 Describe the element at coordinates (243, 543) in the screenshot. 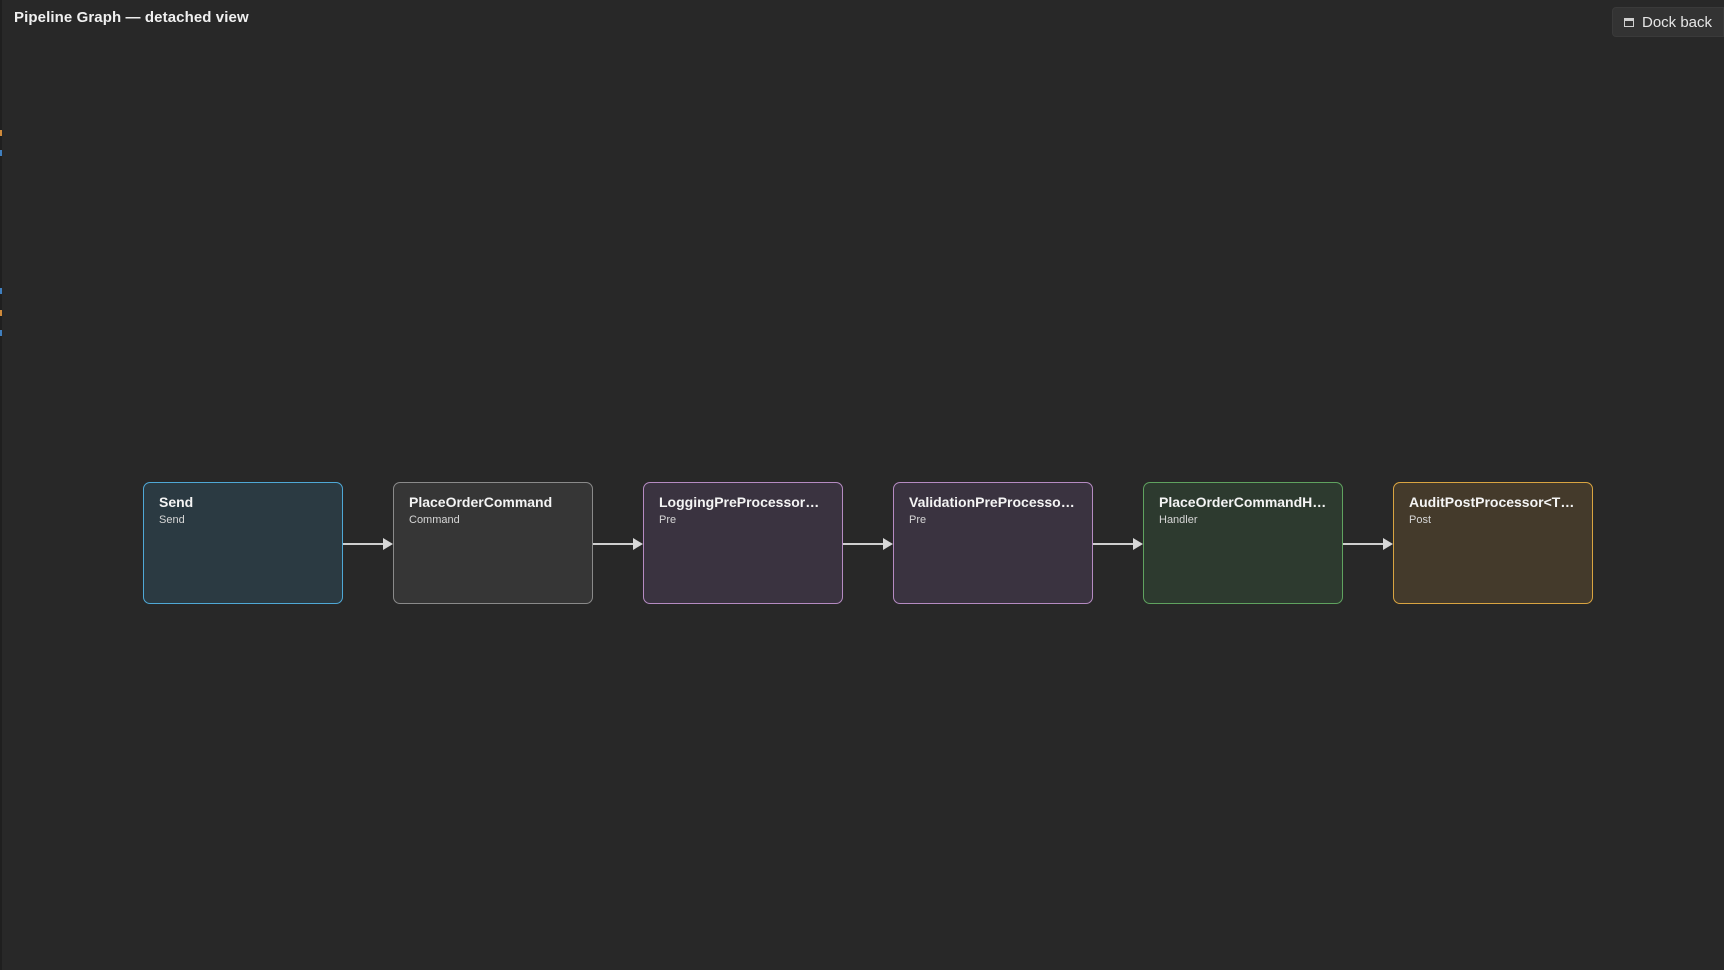

I see `pipeline-node-send: Send Send` at that location.